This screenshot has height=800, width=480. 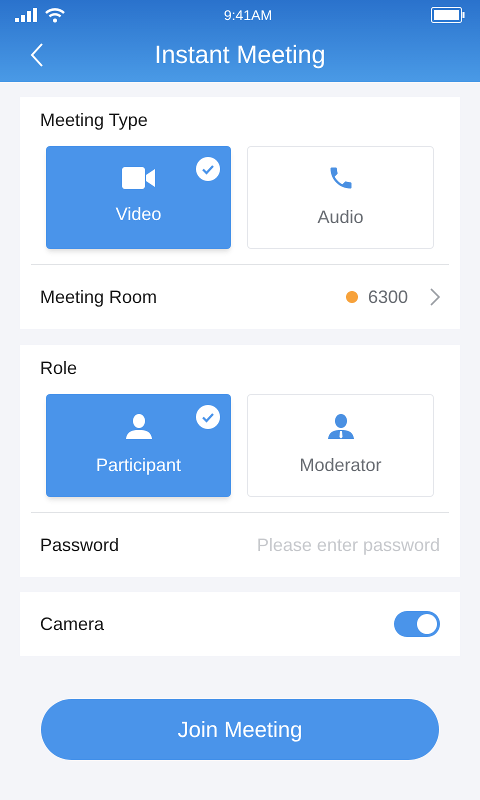 What do you see at coordinates (240, 729) in the screenshot?
I see `join-meeting-button: Join Meeting` at bounding box center [240, 729].